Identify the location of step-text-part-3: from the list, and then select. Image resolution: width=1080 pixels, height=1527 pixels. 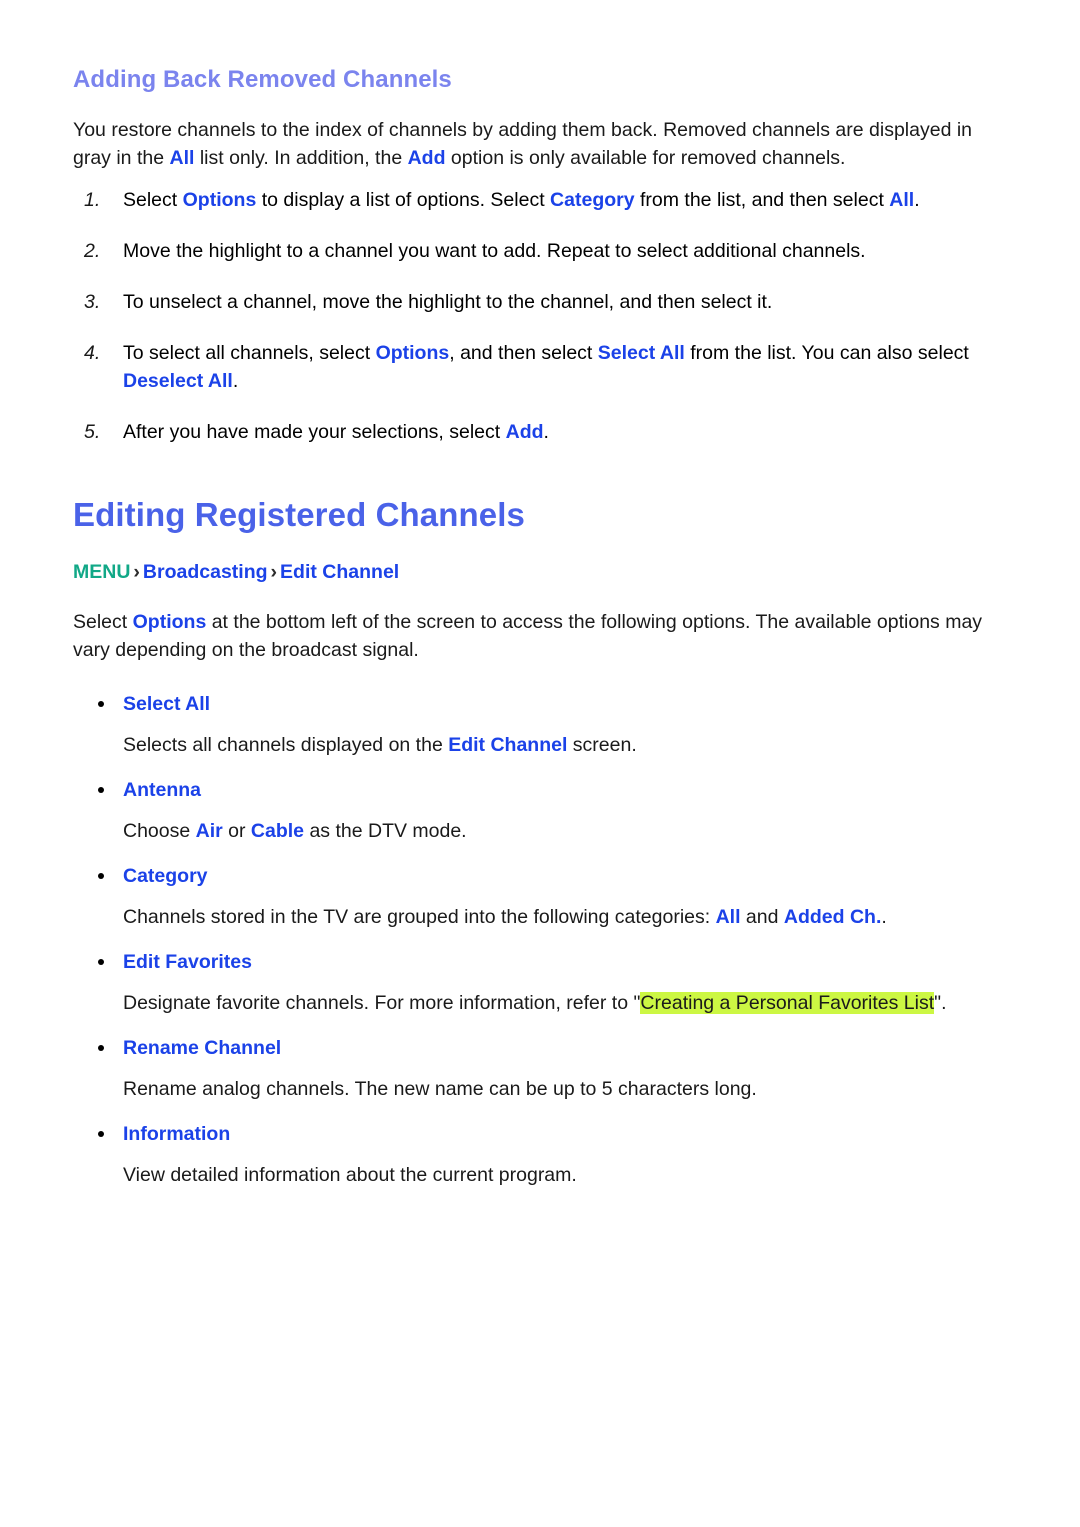
(762, 200).